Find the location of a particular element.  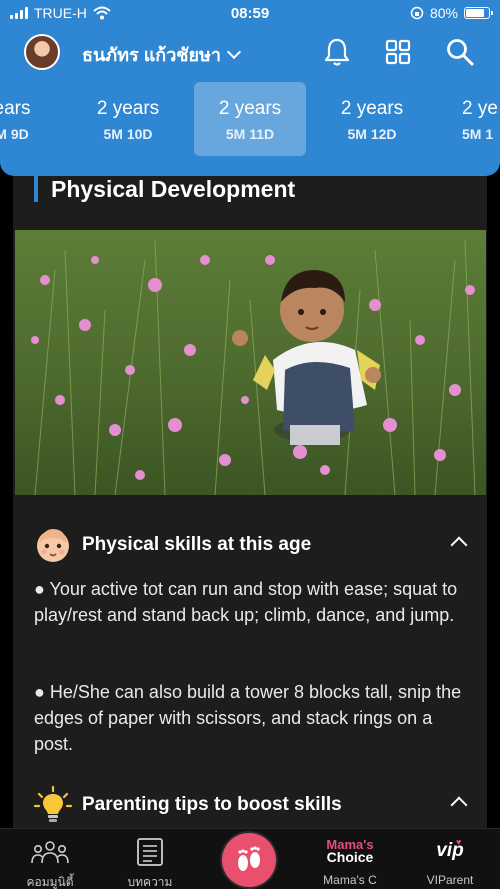

age-tab: 2 years 5M 10D is located at coordinates (128, 119).